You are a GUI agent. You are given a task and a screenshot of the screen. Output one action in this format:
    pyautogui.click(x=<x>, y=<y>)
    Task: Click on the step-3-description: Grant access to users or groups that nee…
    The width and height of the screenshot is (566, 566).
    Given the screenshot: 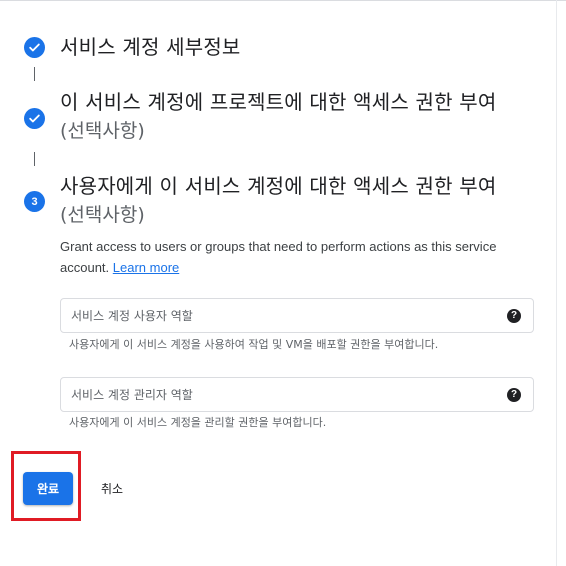 What is the action you would take?
    pyautogui.click(x=290, y=257)
    